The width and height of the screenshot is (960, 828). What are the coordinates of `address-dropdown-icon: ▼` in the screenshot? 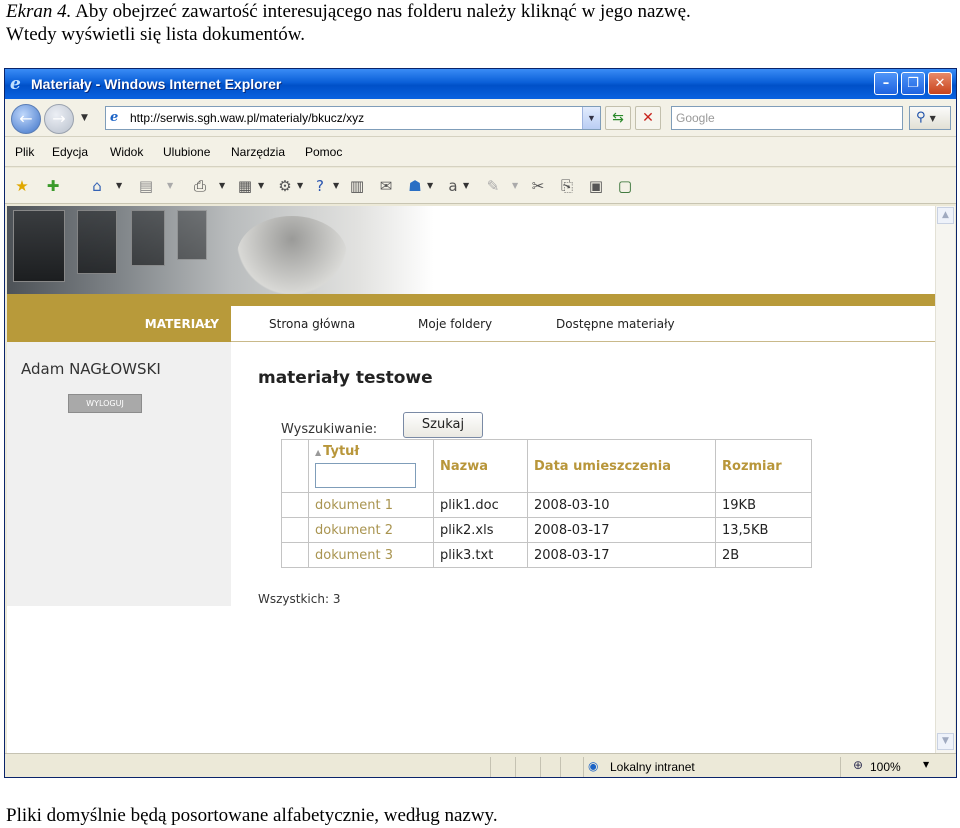 It's located at (591, 118).